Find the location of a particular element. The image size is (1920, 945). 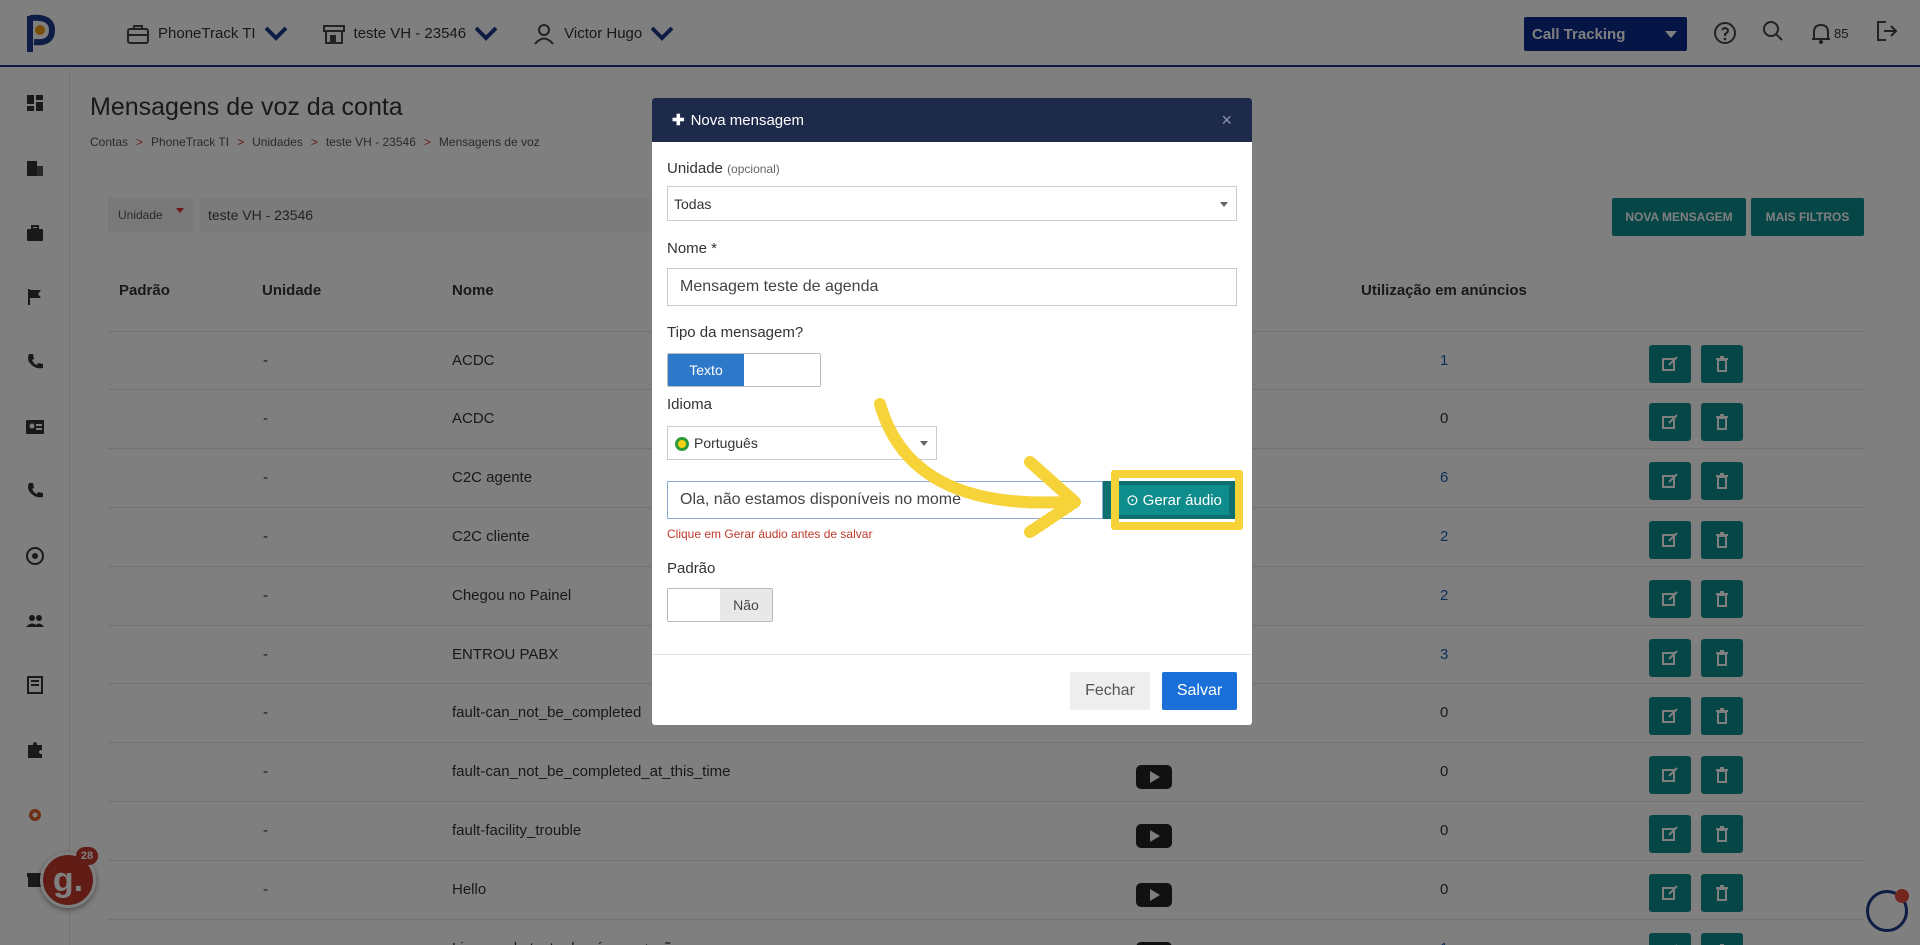

language-select-value: Português is located at coordinates (726, 443).